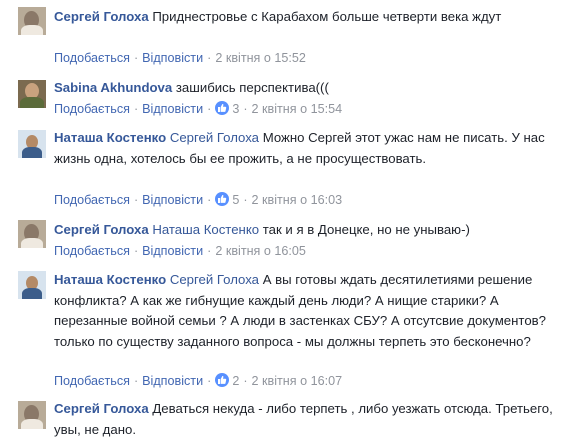 This screenshot has height=440, width=564. I want to click on like-count: 5, so click(234, 200).